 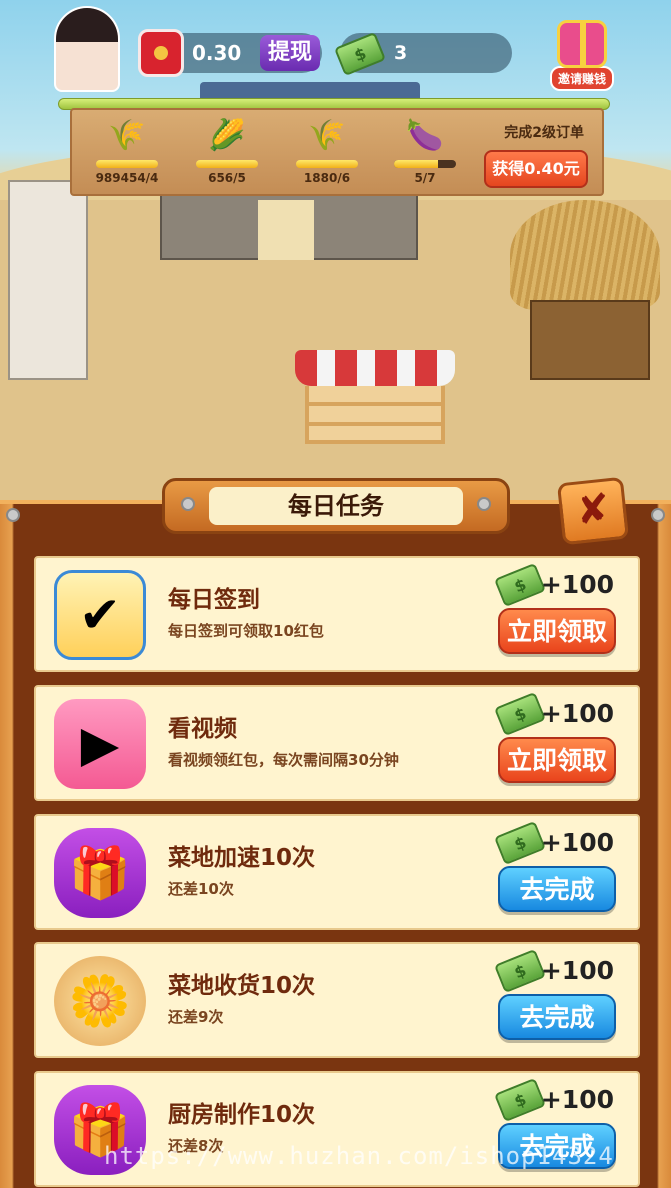 I want to click on task-title: 菜地加速10次, so click(x=242, y=858).